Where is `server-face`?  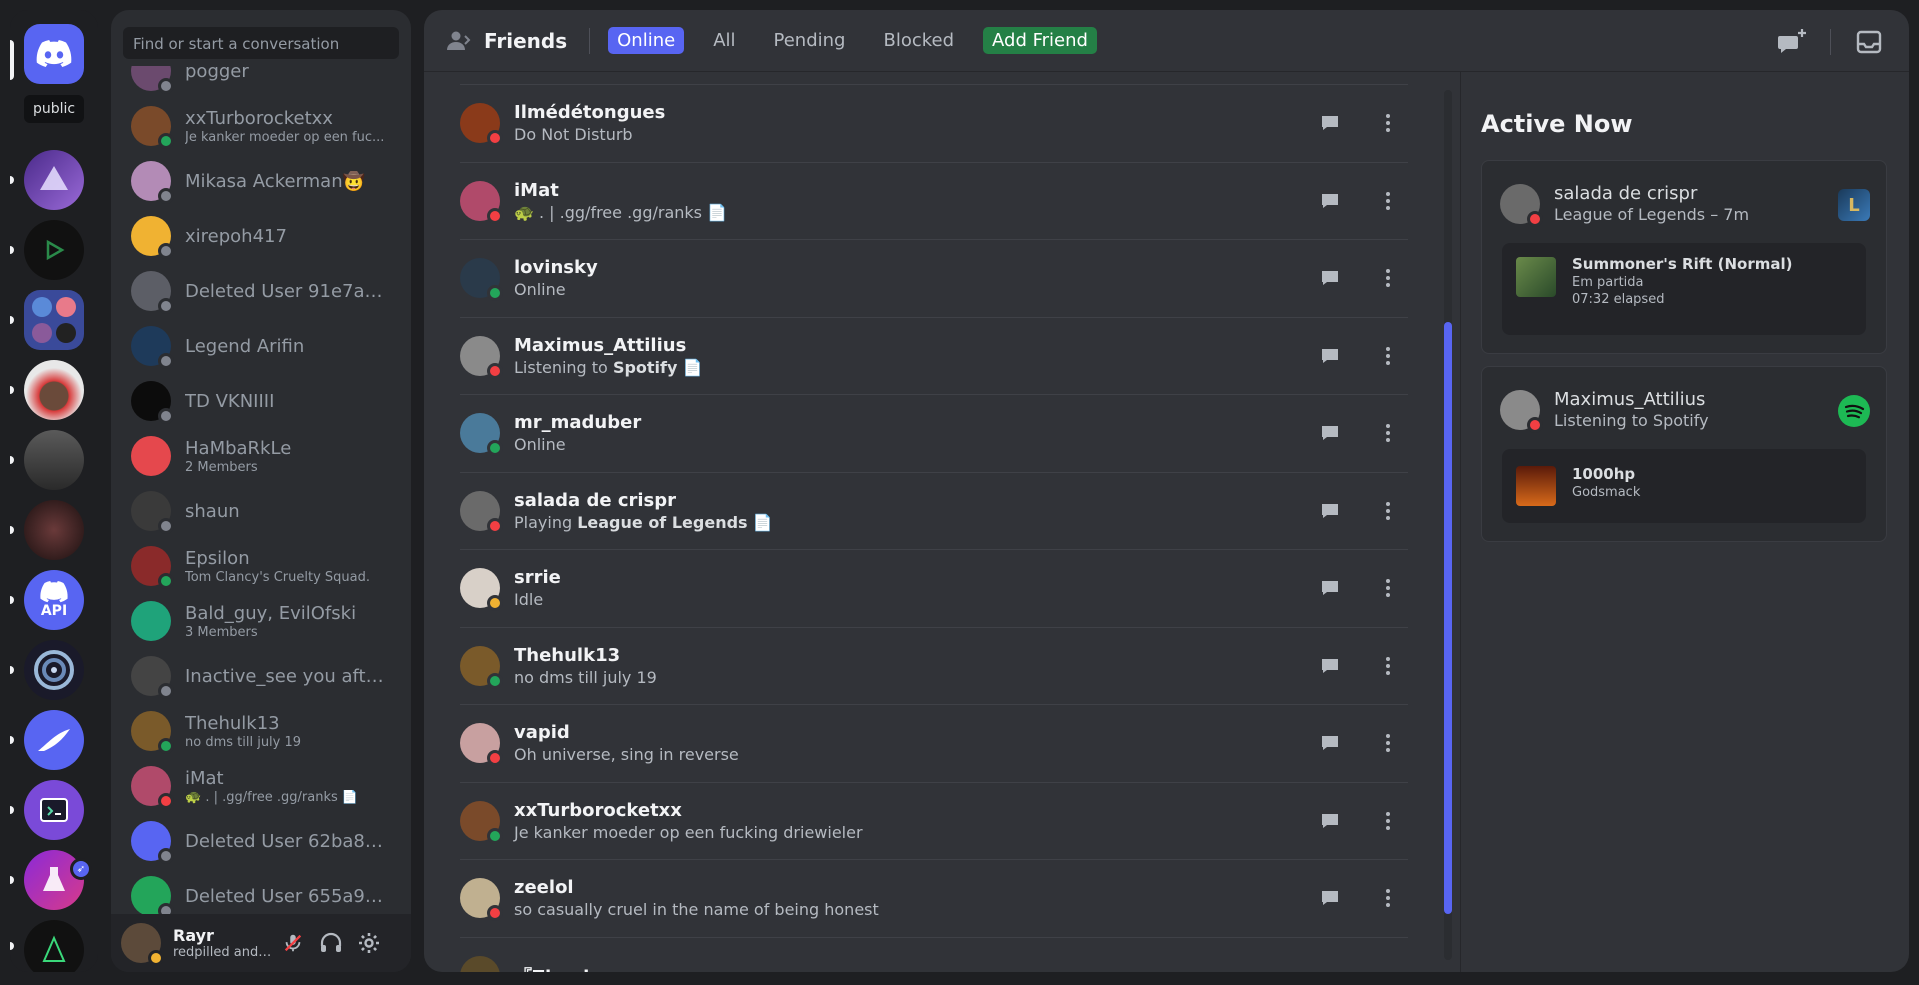 server-face is located at coordinates (54, 530).